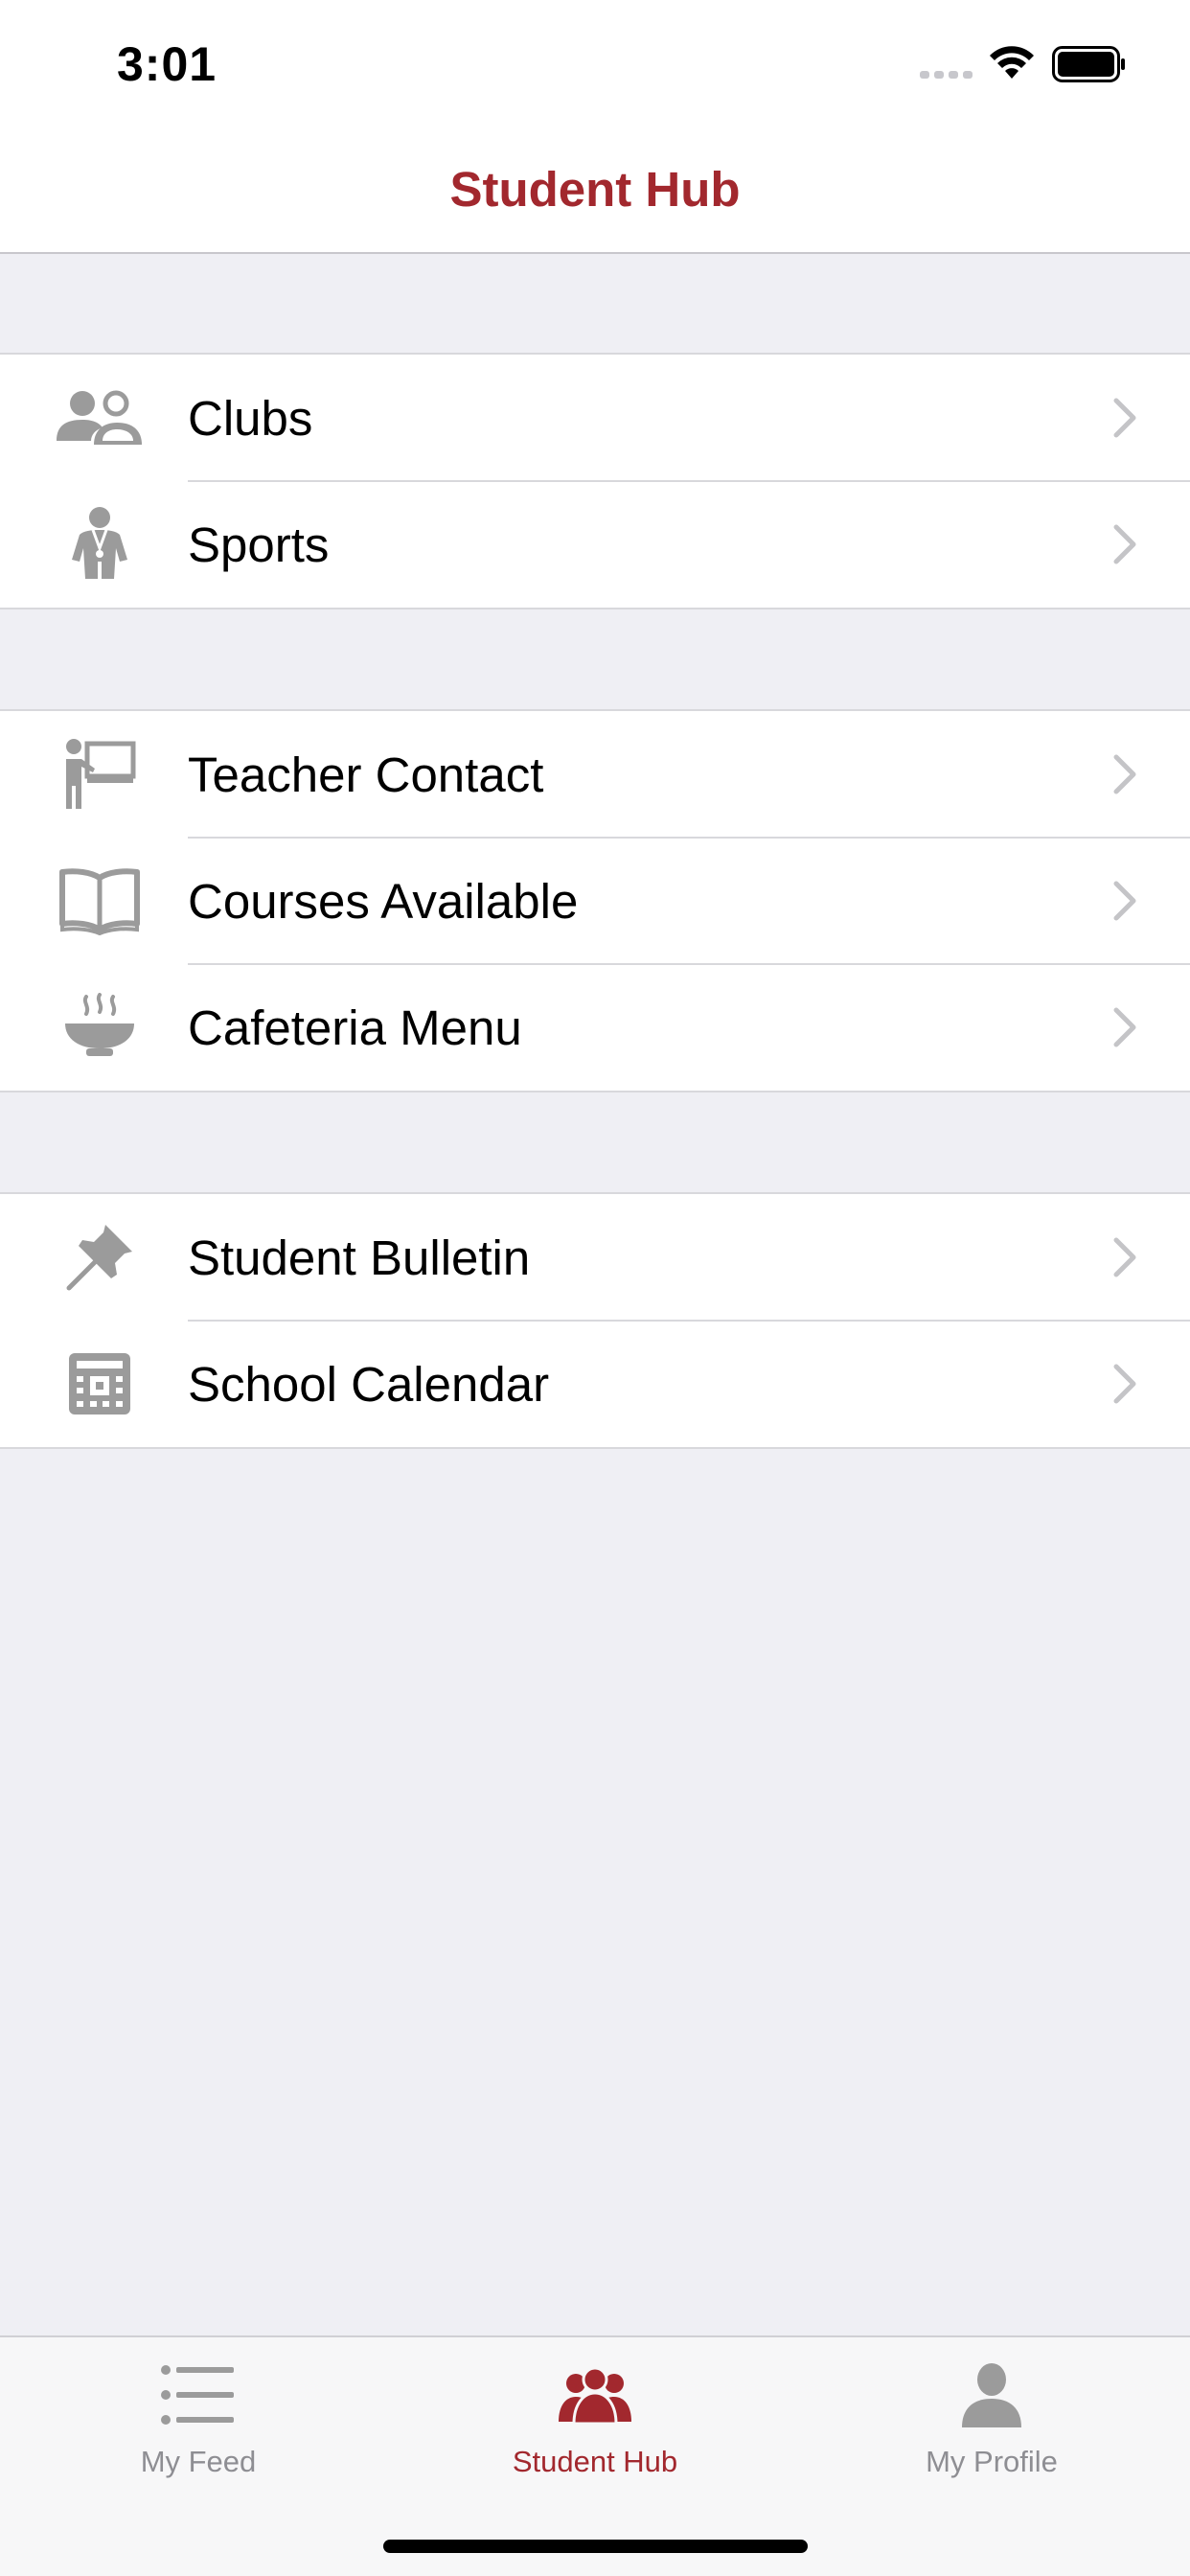 The width and height of the screenshot is (1190, 2576). What do you see at coordinates (991, 2394) in the screenshot?
I see `person-icon` at bounding box center [991, 2394].